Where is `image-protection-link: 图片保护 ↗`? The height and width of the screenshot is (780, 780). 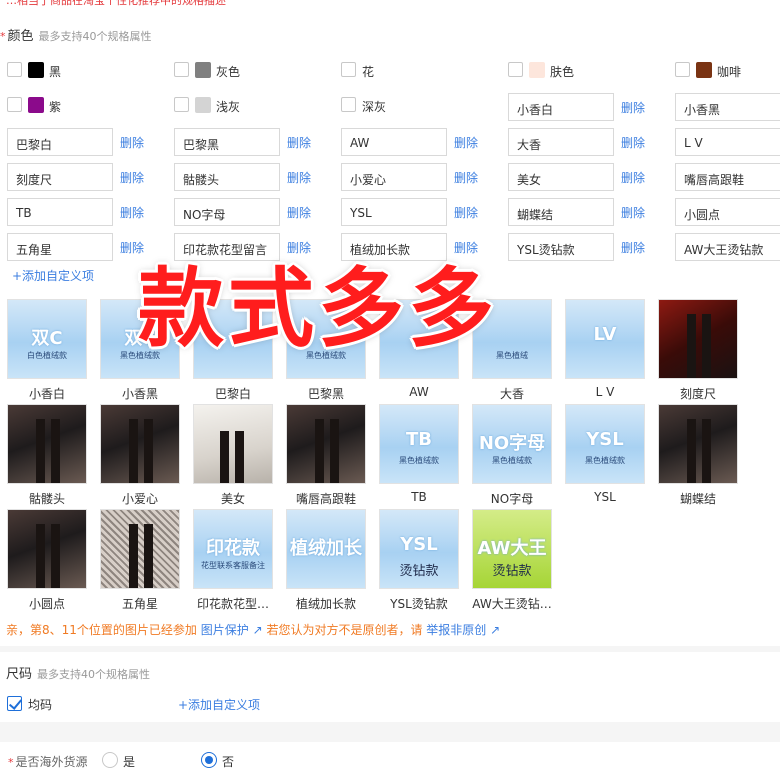
image-protection-link: 图片保护 ↗ is located at coordinates (232, 630).